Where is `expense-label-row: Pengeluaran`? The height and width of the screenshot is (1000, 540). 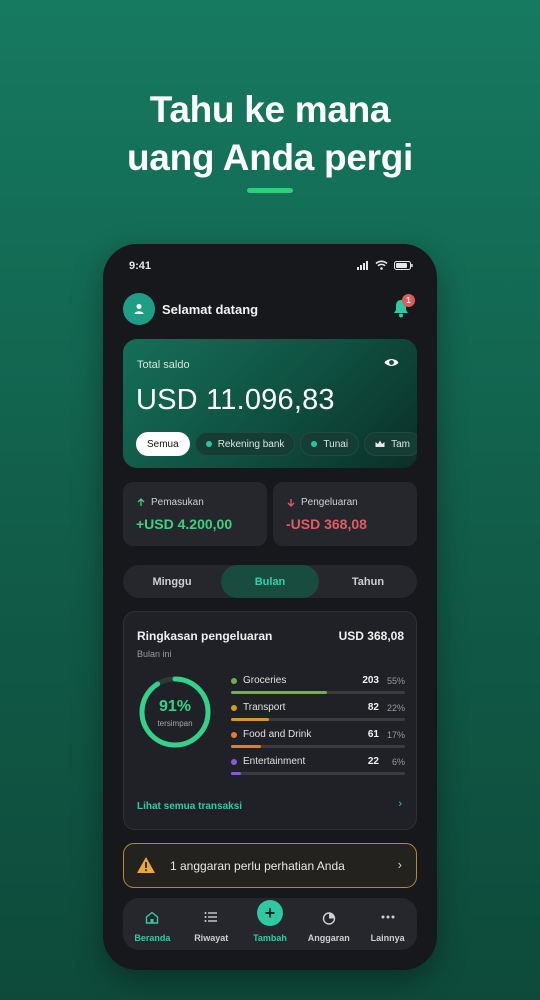 expense-label-row: Pengeluaran is located at coordinates (322, 502).